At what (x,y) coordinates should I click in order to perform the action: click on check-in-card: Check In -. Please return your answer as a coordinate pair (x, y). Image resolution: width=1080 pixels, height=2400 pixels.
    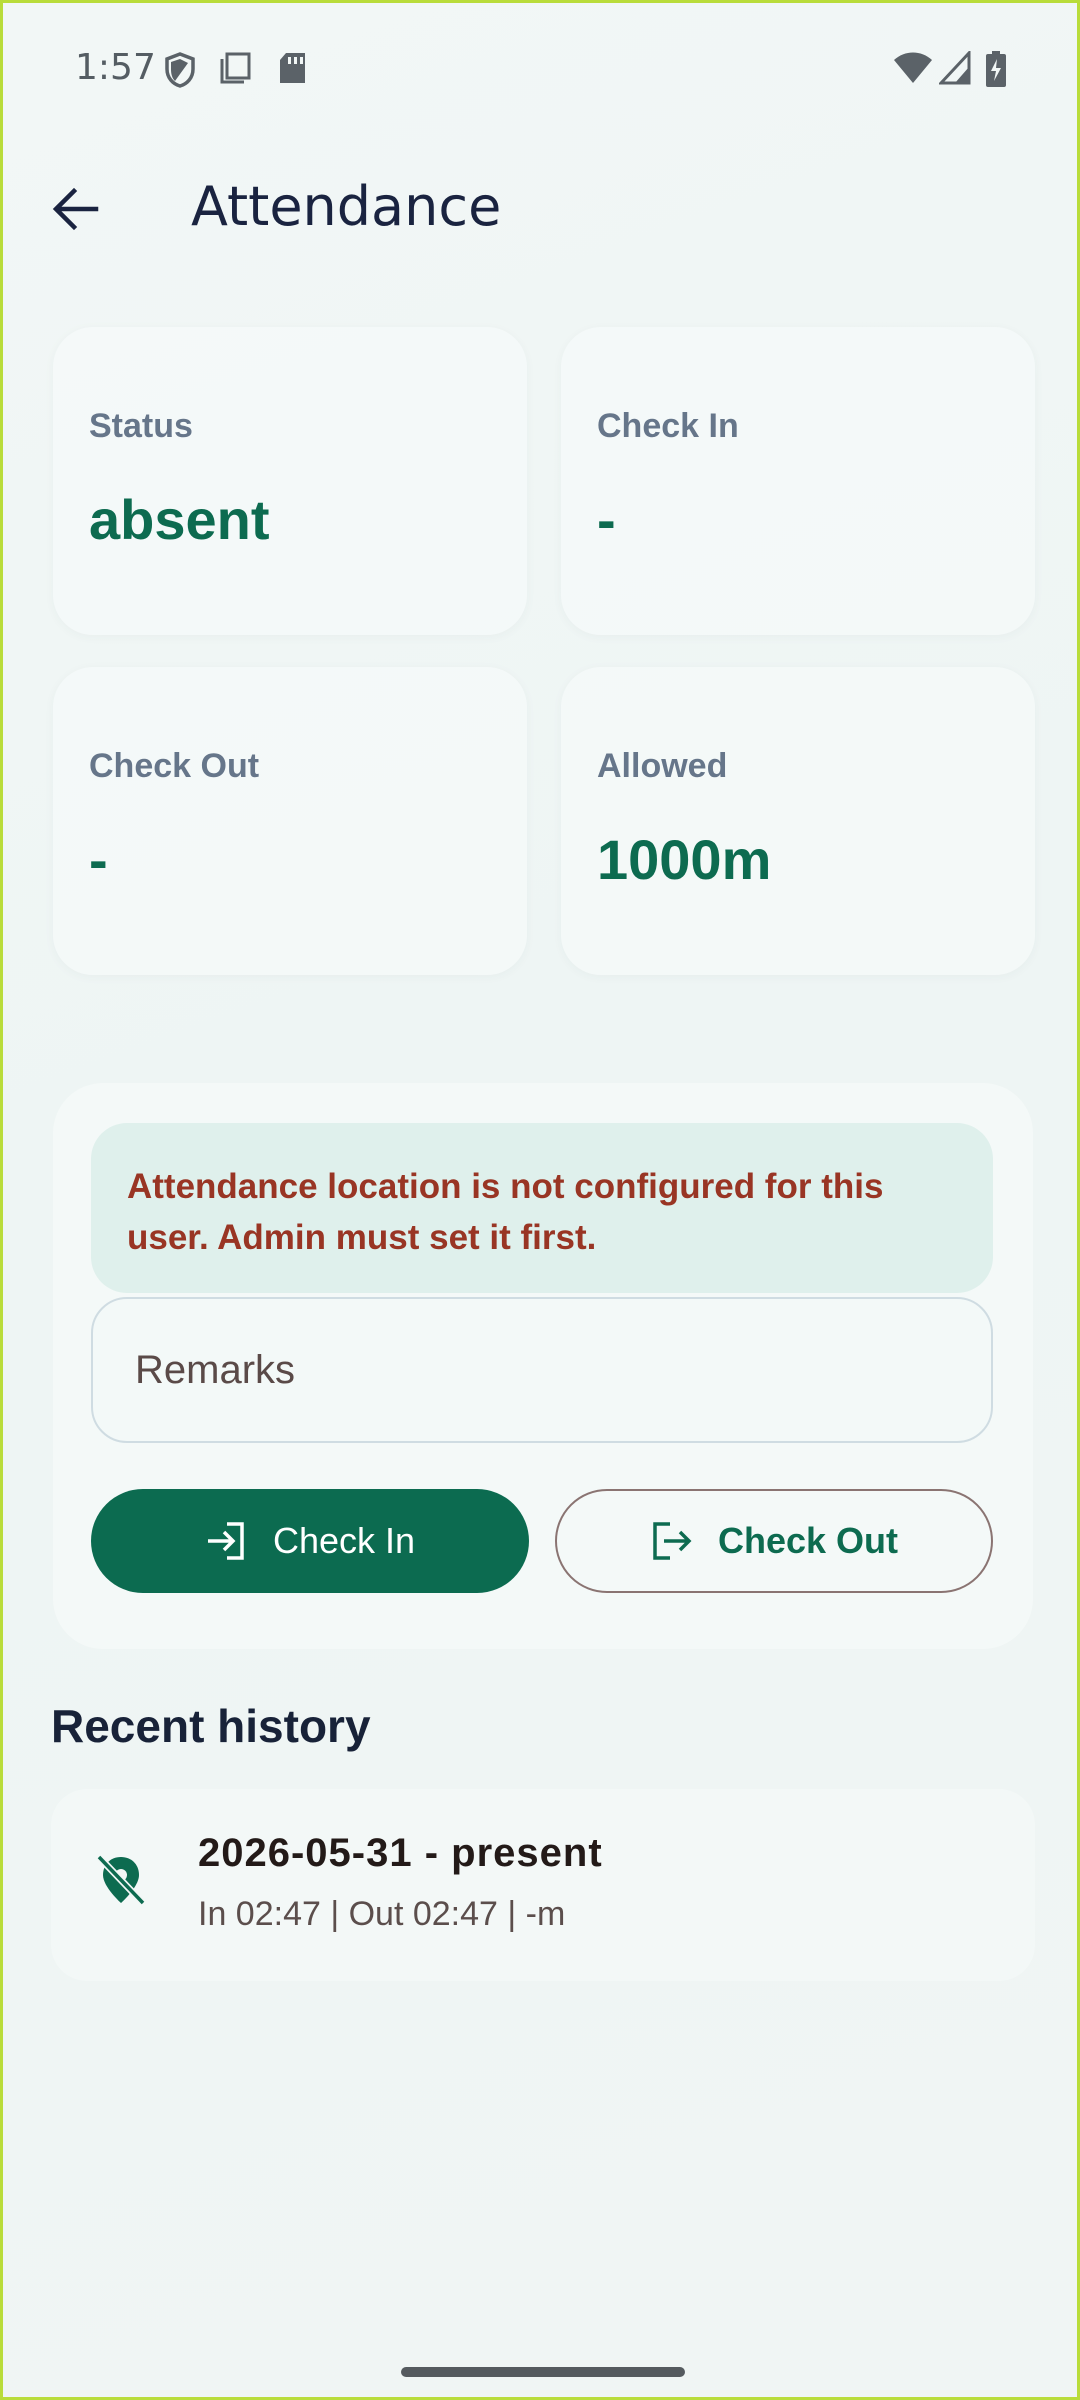
    Looking at the image, I should click on (798, 481).